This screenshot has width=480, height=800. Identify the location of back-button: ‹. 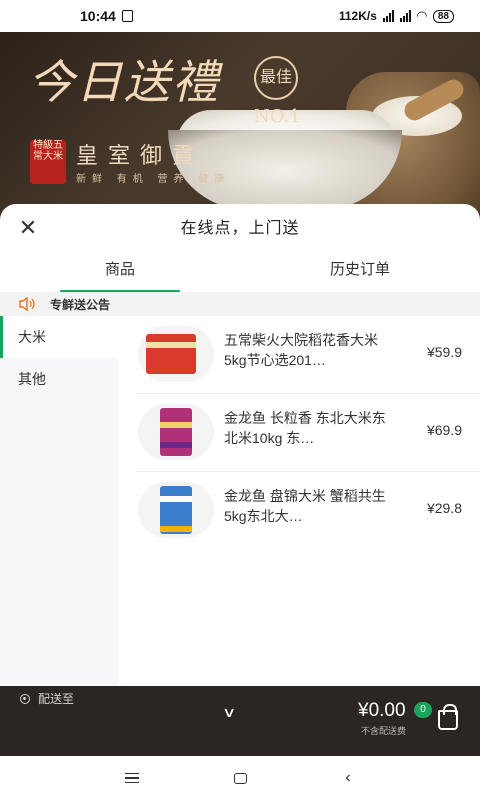
(348, 778).